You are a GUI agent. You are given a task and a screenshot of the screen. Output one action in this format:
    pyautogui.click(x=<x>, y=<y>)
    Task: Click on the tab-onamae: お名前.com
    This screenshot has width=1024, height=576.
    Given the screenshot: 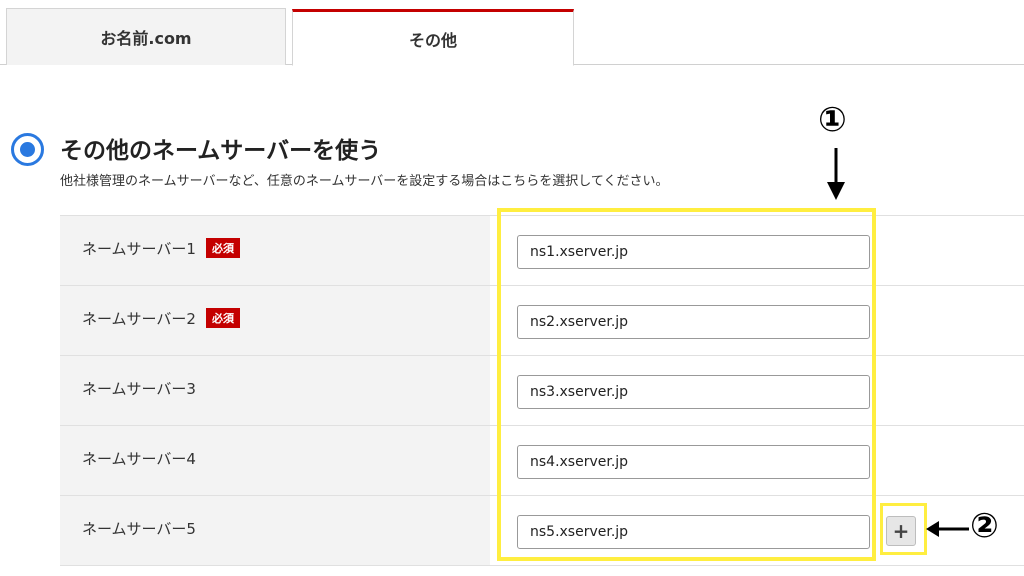 What is the action you would take?
    pyautogui.click(x=146, y=36)
    